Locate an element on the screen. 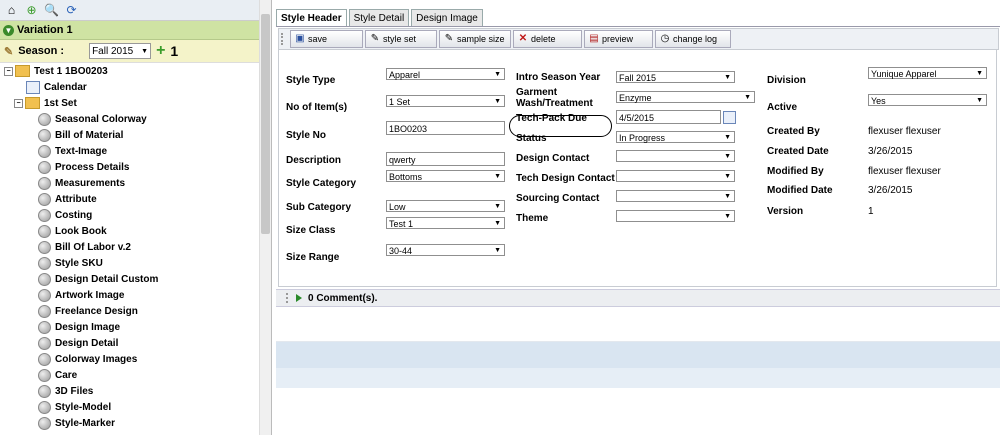  season-select: Fall 2015 ▼ is located at coordinates (120, 51).